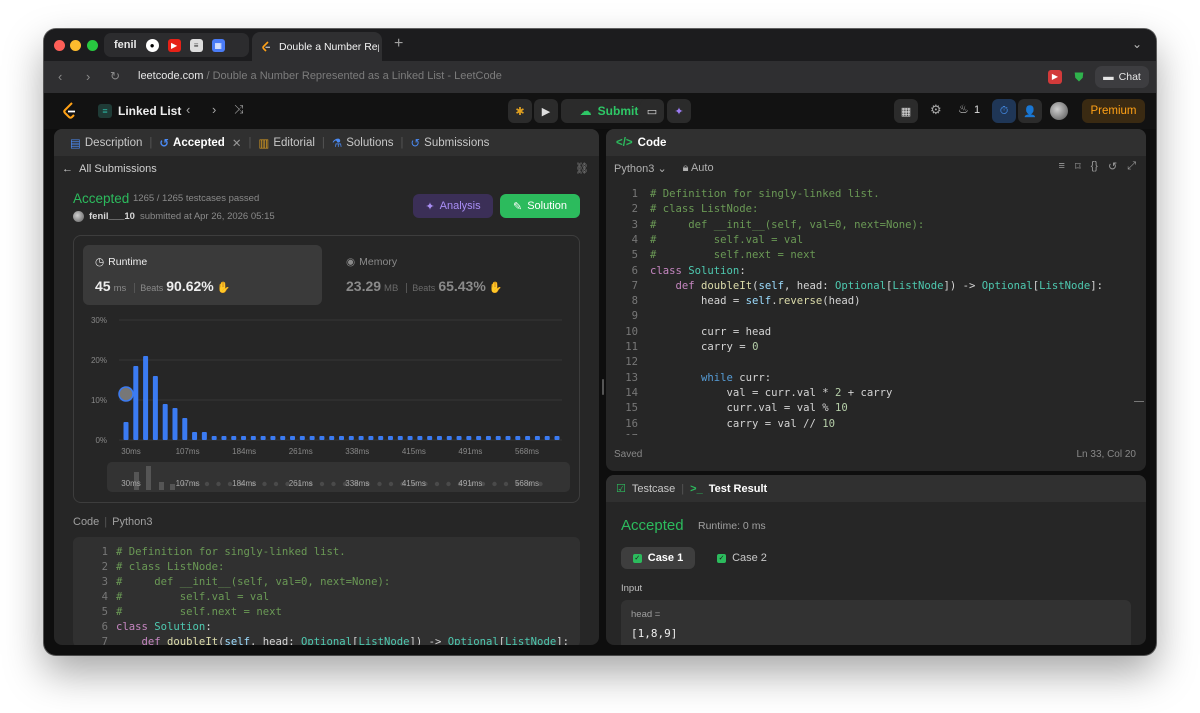 The width and height of the screenshot is (1200, 713). I want to click on line-number: 14, so click(631, 392).